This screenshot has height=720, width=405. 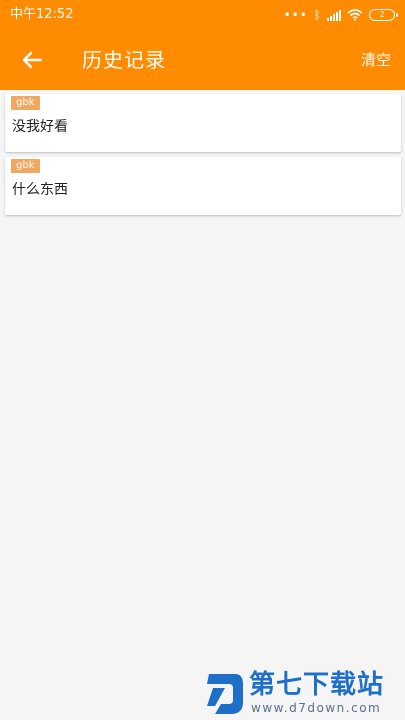 I want to click on signal-icon, so click(x=334, y=15).